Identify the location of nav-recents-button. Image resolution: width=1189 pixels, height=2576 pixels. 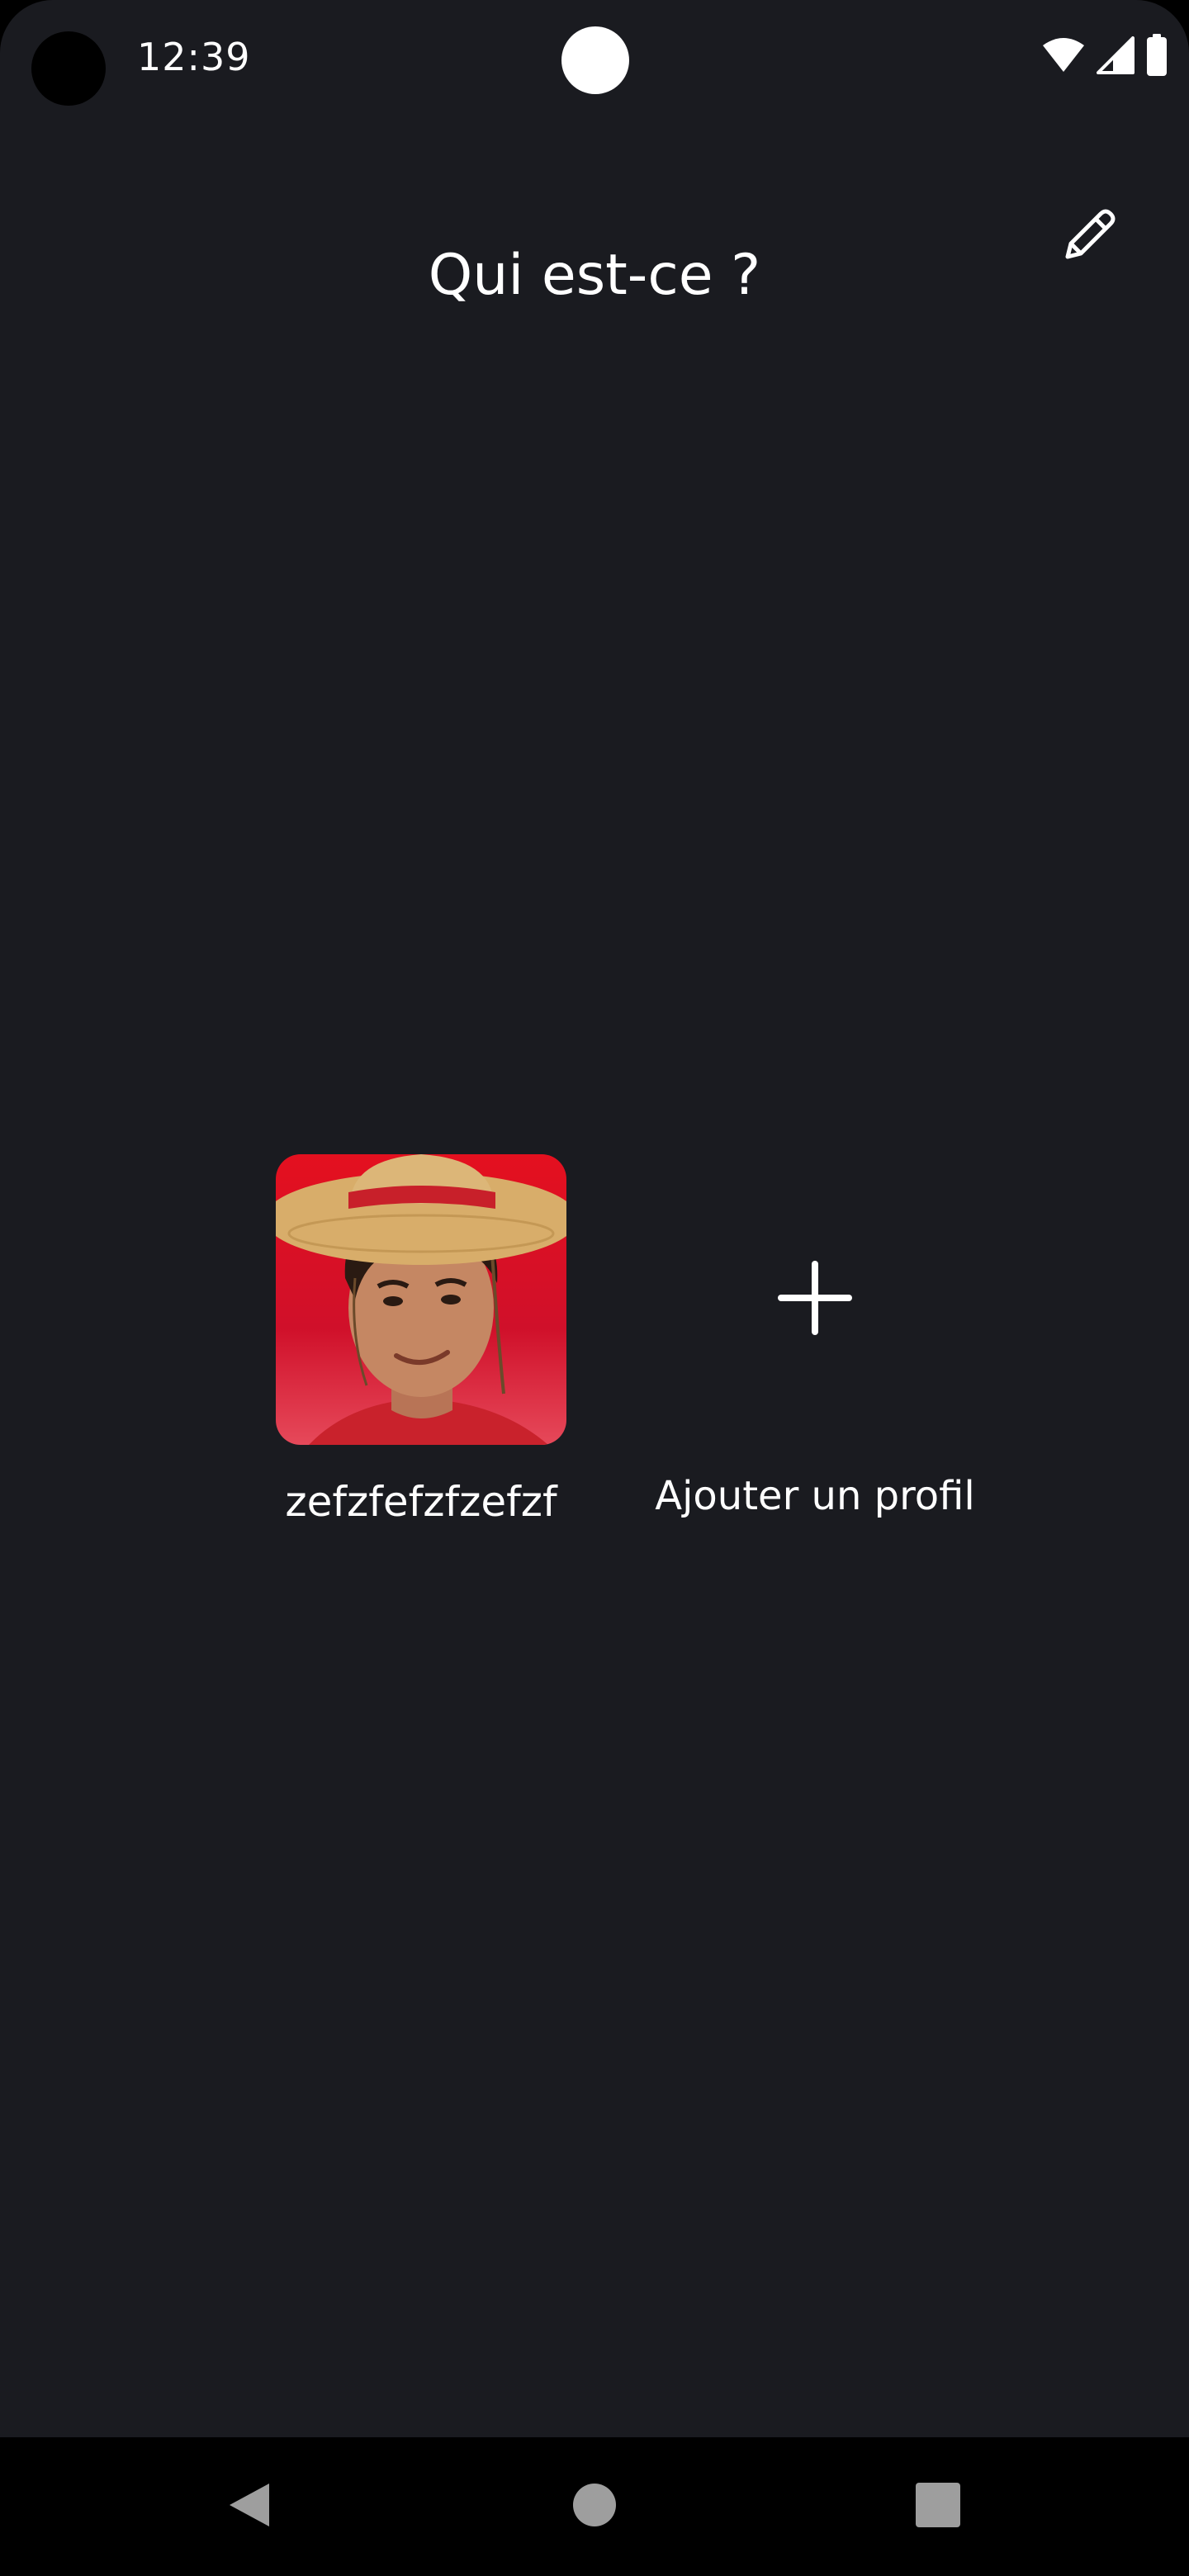
(938, 2506).